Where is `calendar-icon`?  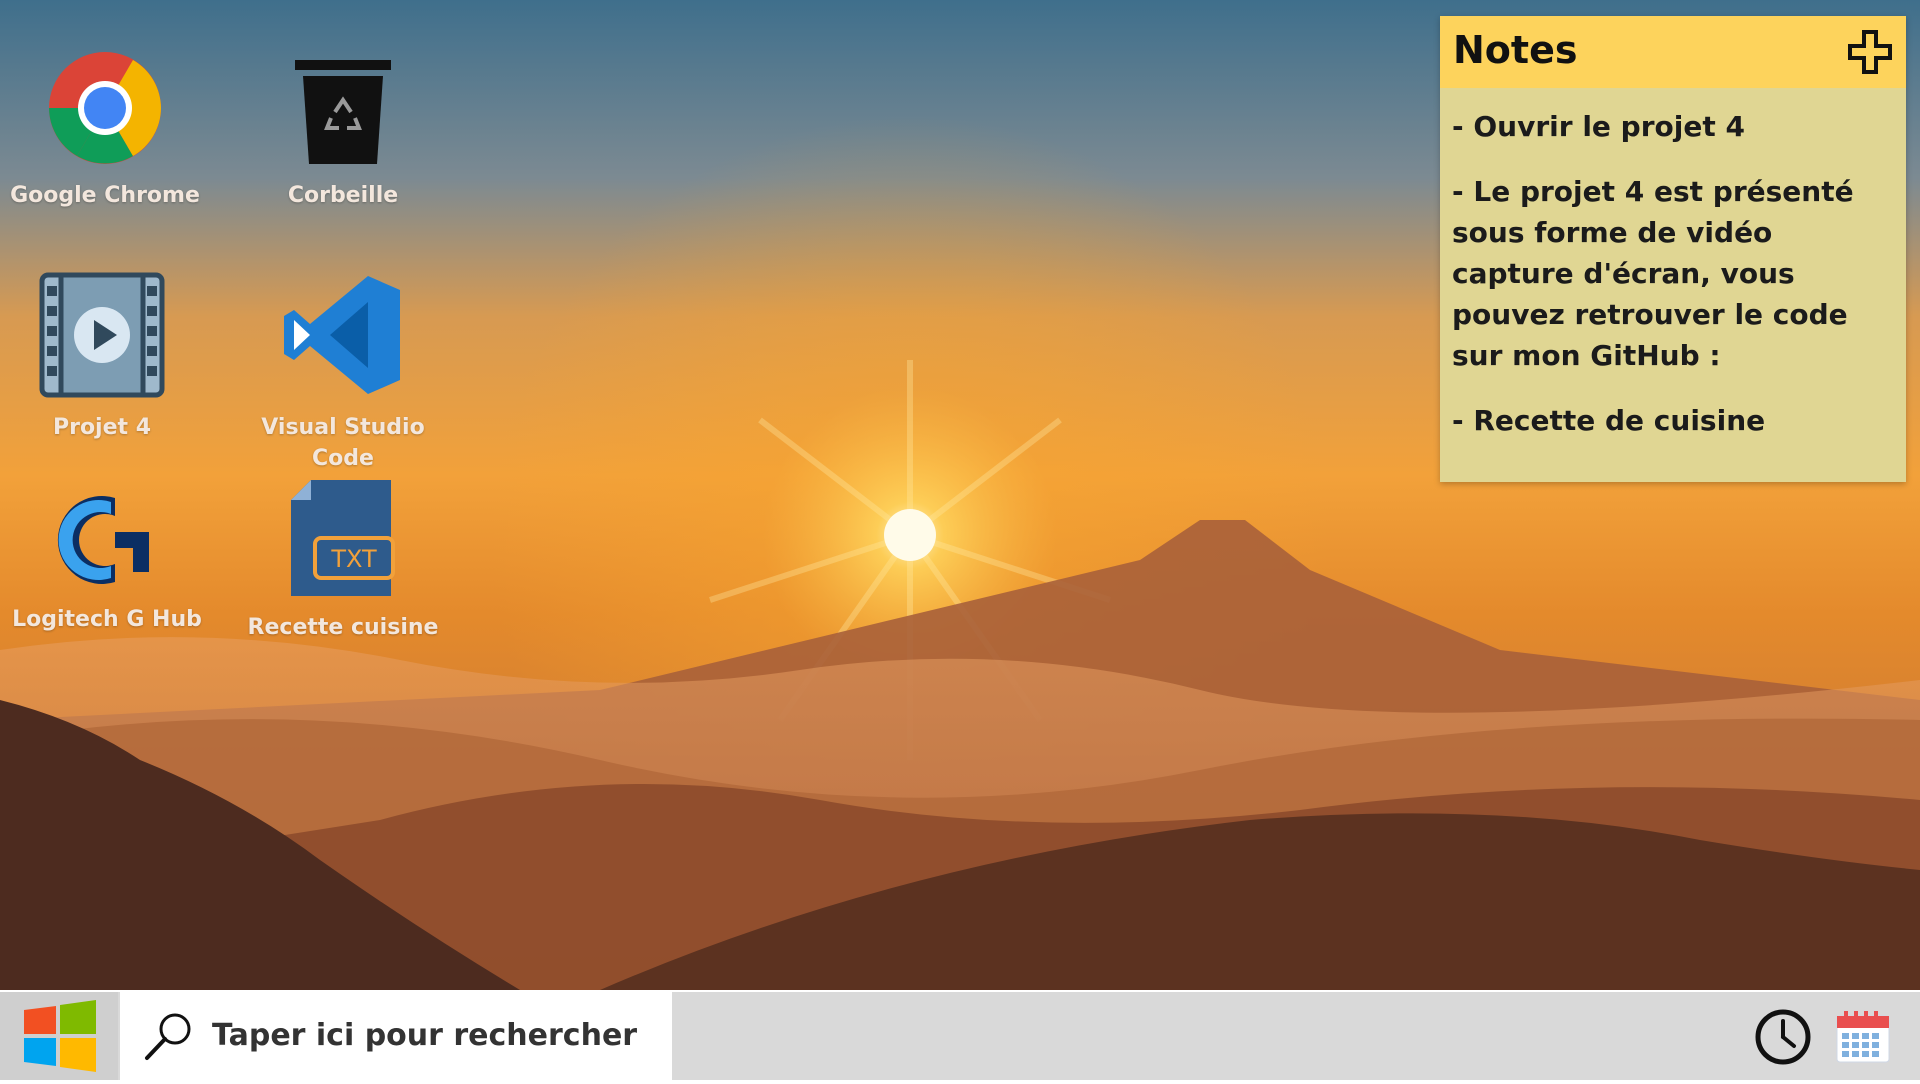 calendar-icon is located at coordinates (1863, 1037).